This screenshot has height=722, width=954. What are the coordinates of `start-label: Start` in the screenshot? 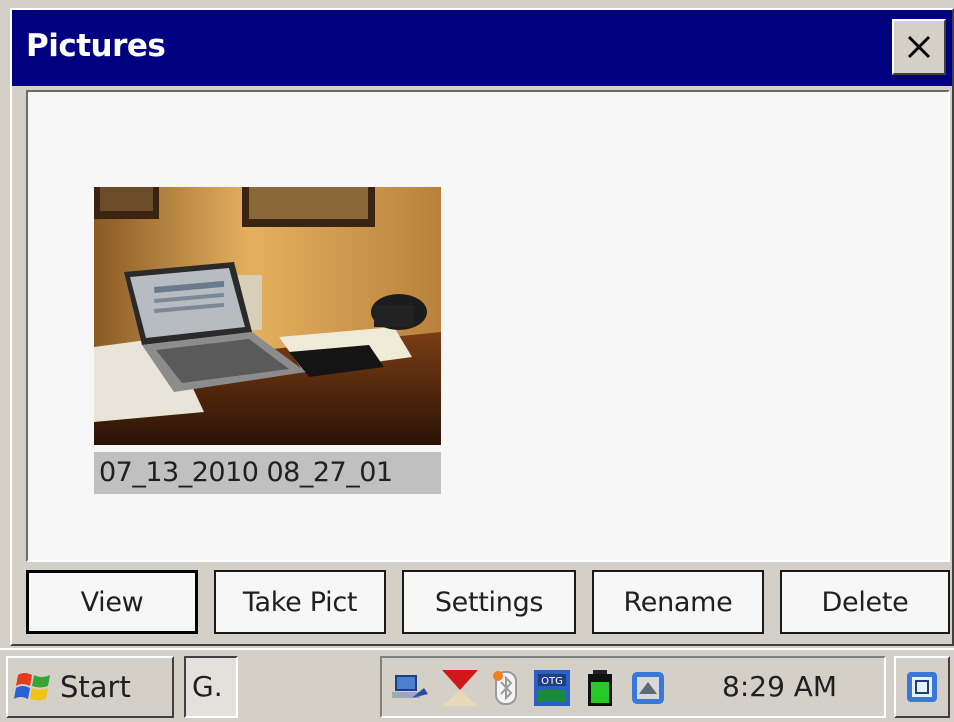 It's located at (95, 687).